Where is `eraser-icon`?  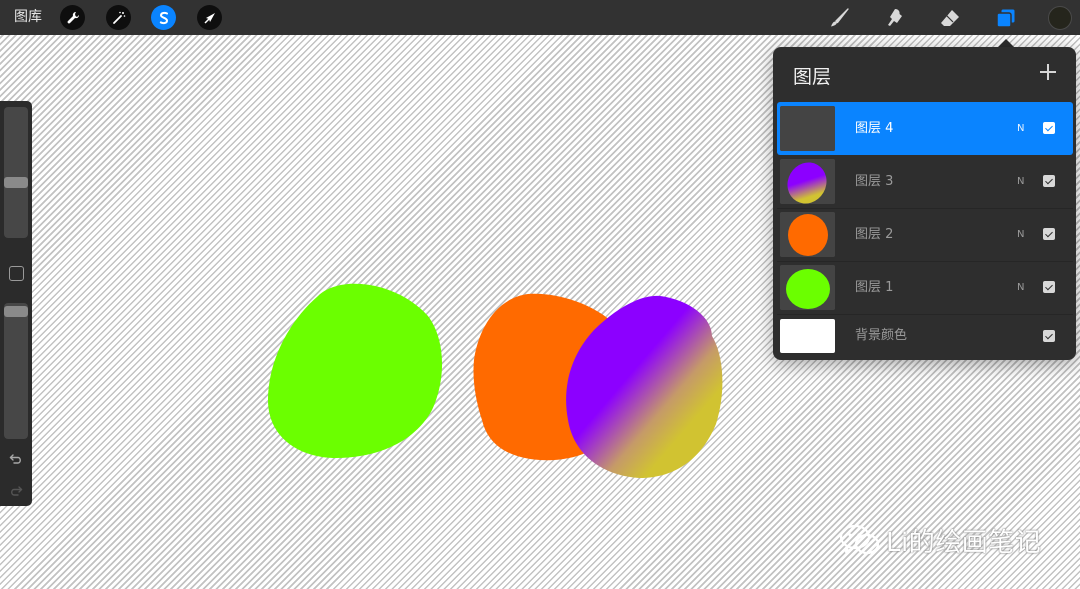 eraser-icon is located at coordinates (950, 18).